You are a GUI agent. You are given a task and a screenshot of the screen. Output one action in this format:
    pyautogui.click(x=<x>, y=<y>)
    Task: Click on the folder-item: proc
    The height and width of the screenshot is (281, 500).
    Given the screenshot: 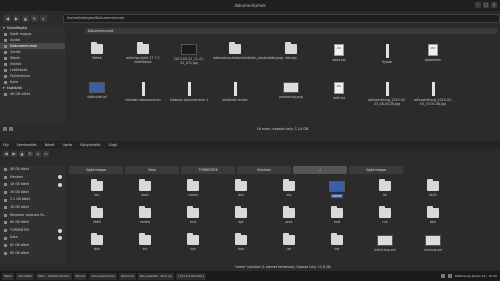 What is the action you would take?
    pyautogui.click(x=289, y=215)
    